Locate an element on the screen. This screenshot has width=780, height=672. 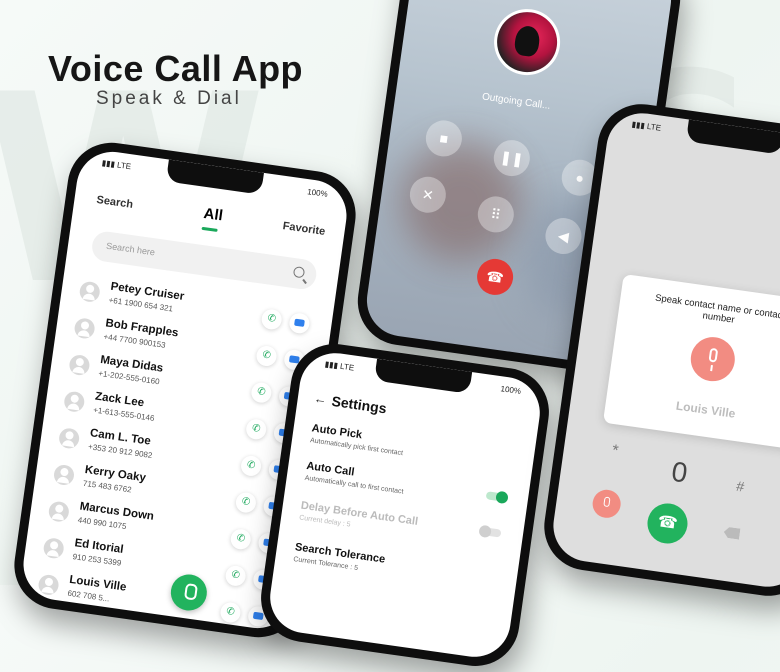
tab-all: All is located at coordinates (213, 215).